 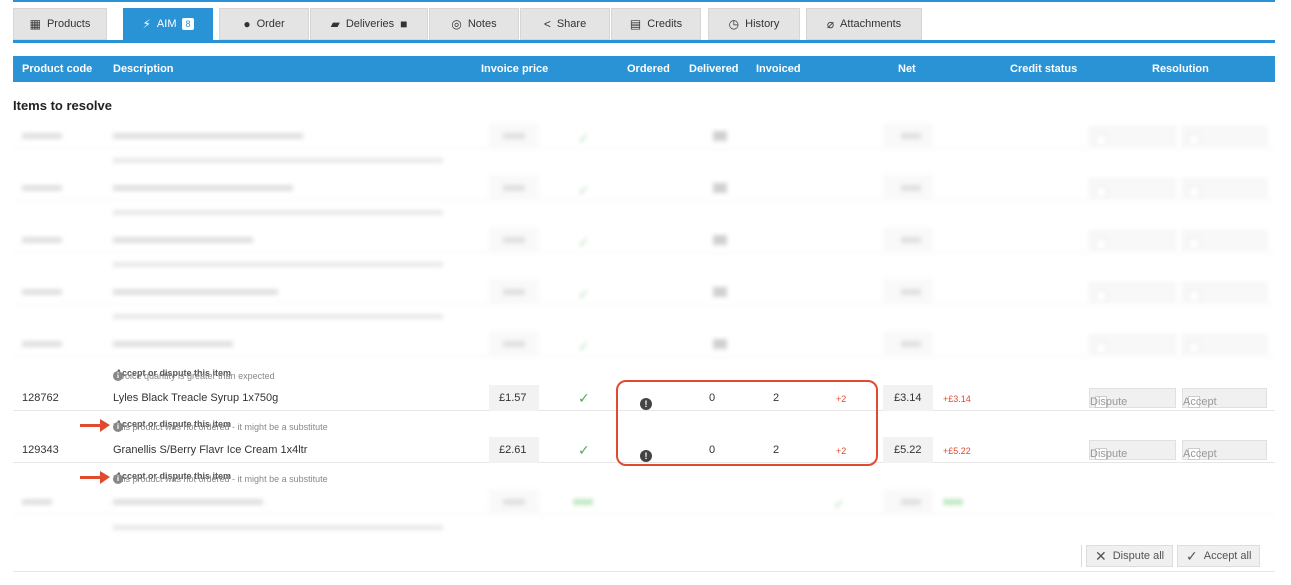 I want to click on tab-notes: ◎ Notes, so click(x=474, y=24).